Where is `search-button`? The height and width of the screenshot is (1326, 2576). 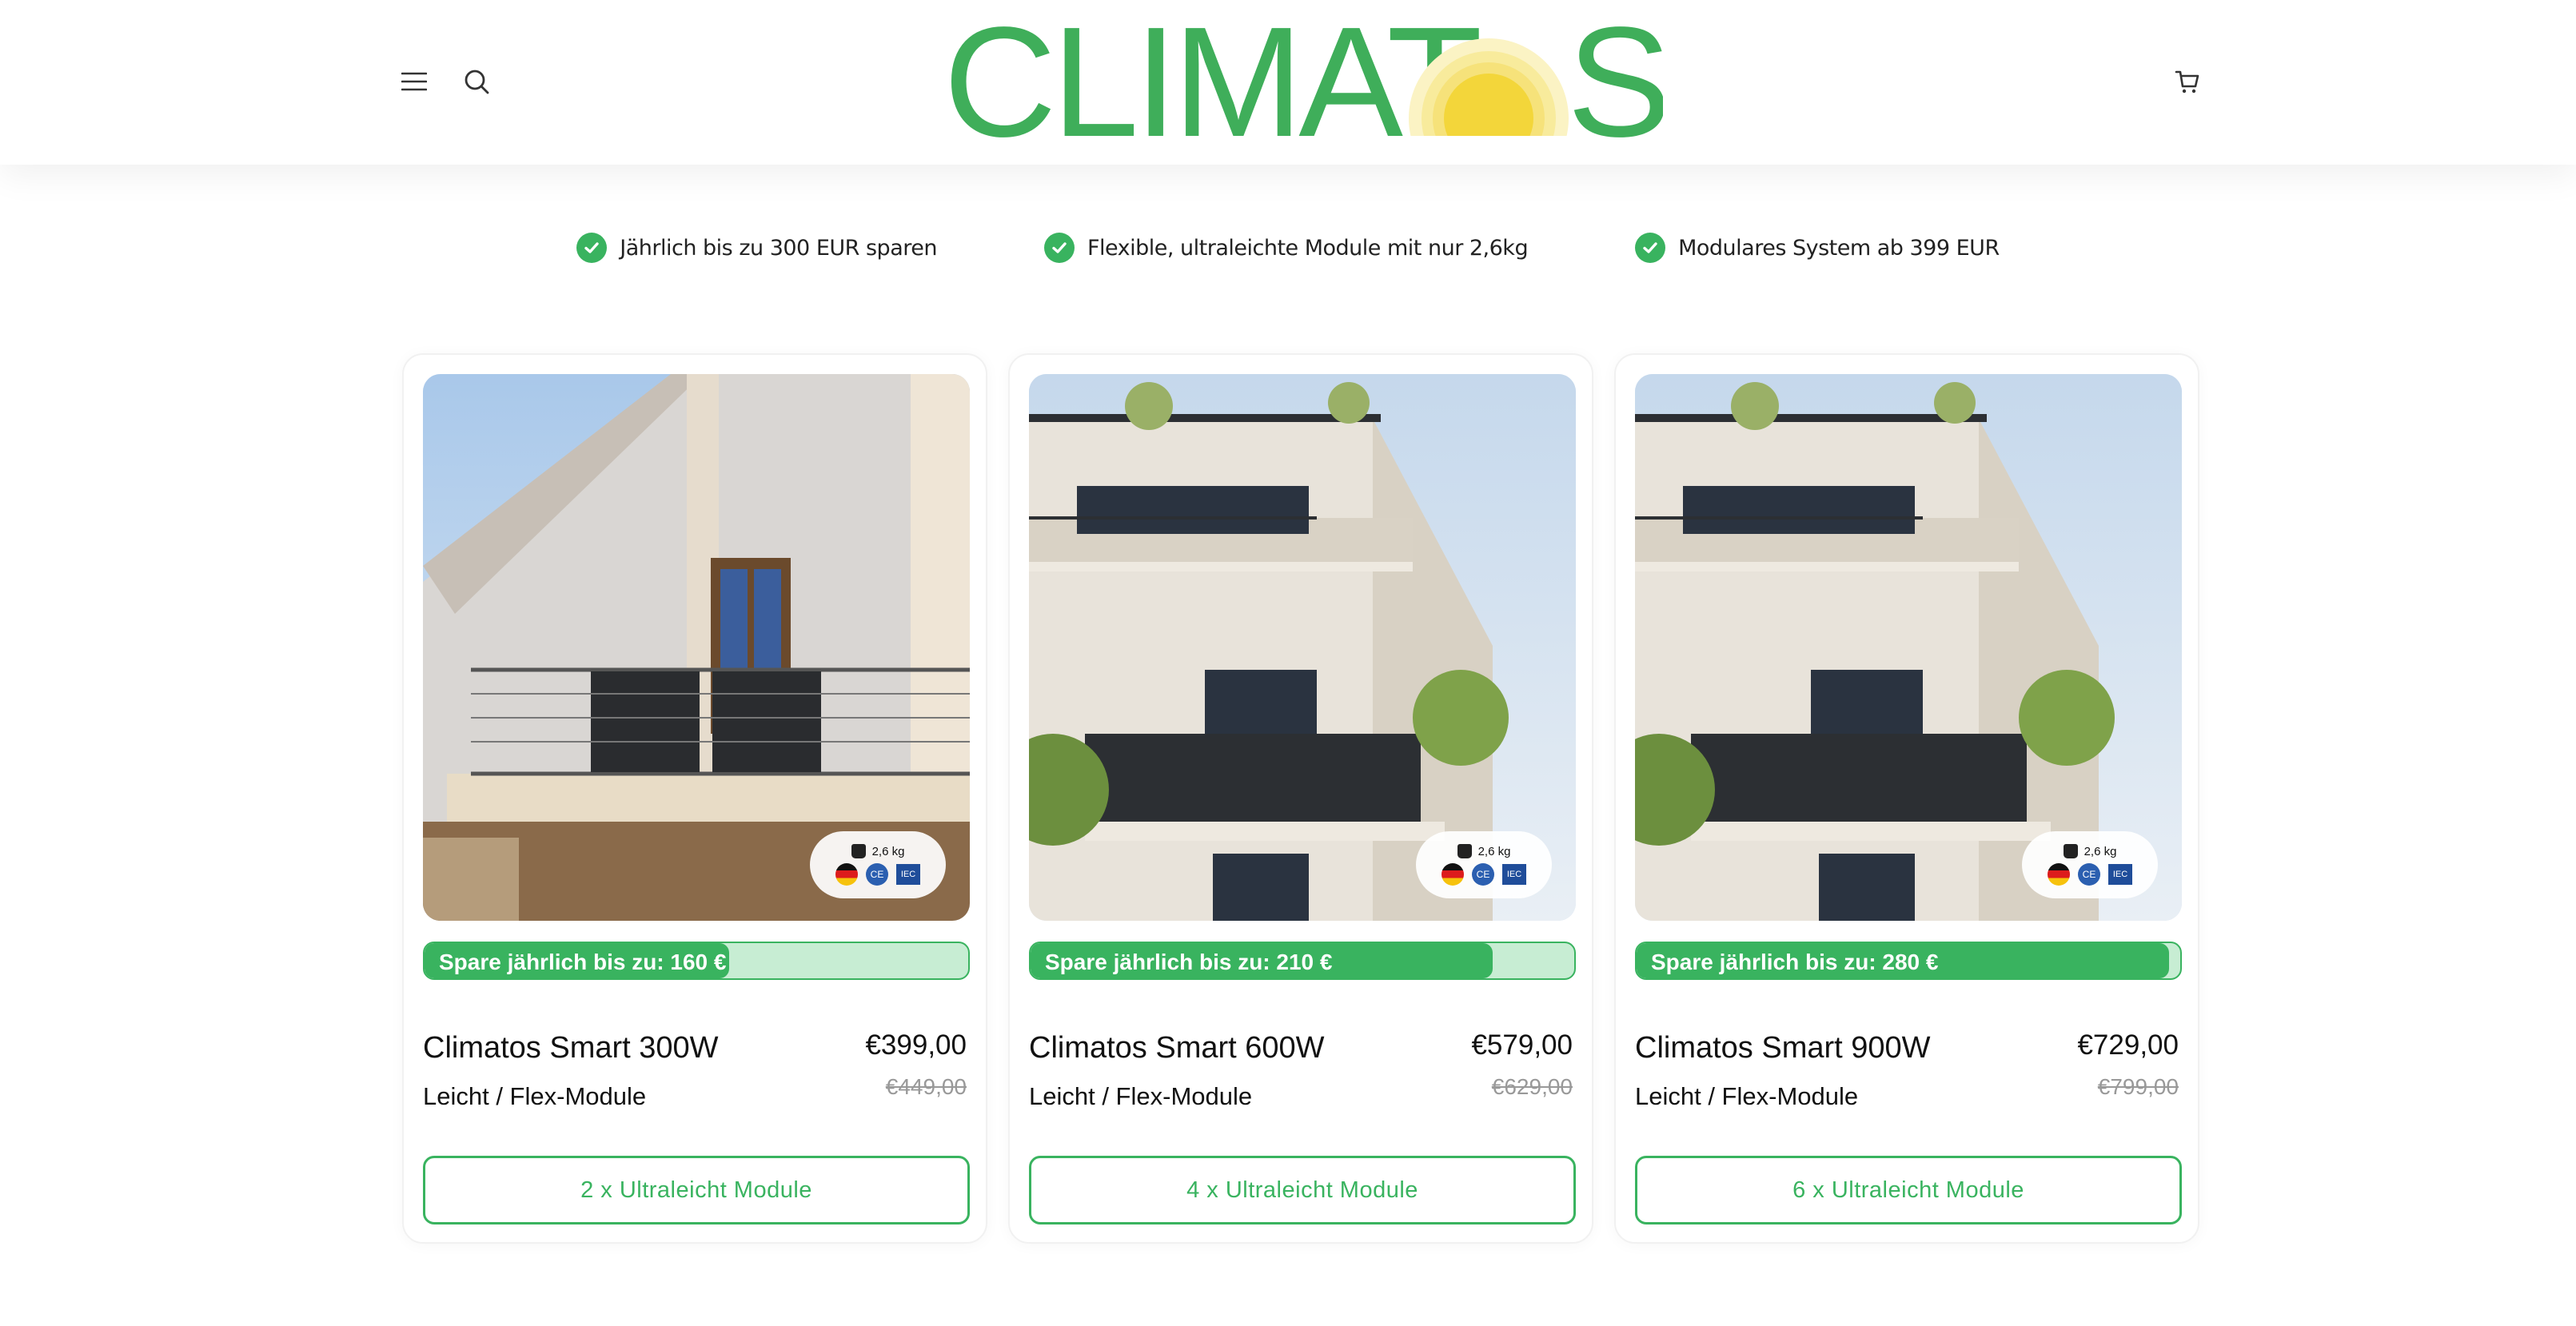 search-button is located at coordinates (477, 82).